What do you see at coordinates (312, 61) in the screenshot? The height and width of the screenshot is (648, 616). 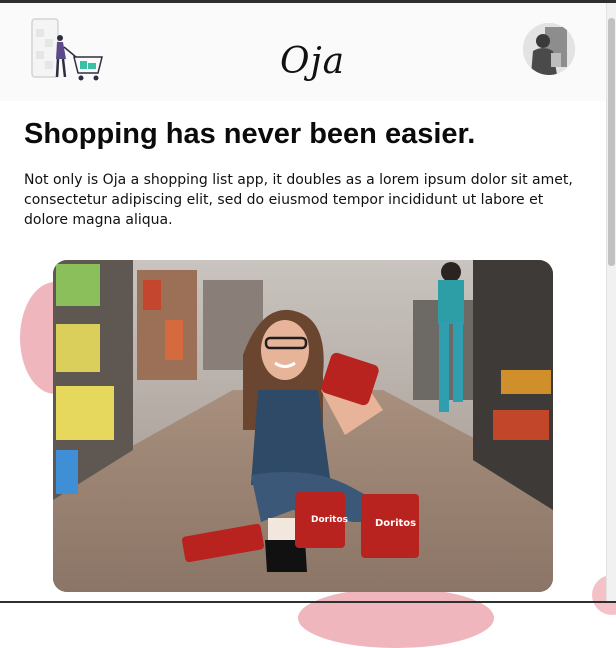 I see `brand-logo: Oja` at bounding box center [312, 61].